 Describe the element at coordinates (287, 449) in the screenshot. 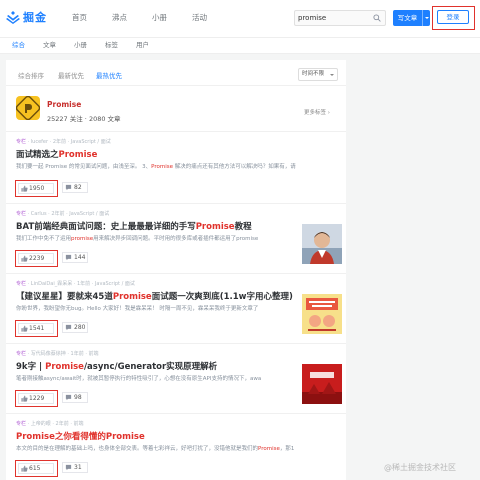

I see `abstract-text-tail: ，那1` at that location.